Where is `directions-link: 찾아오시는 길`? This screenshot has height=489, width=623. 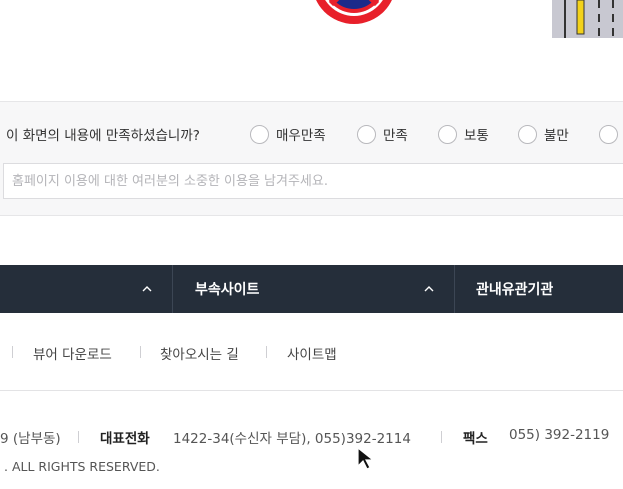 directions-link: 찾아오시는 길 is located at coordinates (199, 353).